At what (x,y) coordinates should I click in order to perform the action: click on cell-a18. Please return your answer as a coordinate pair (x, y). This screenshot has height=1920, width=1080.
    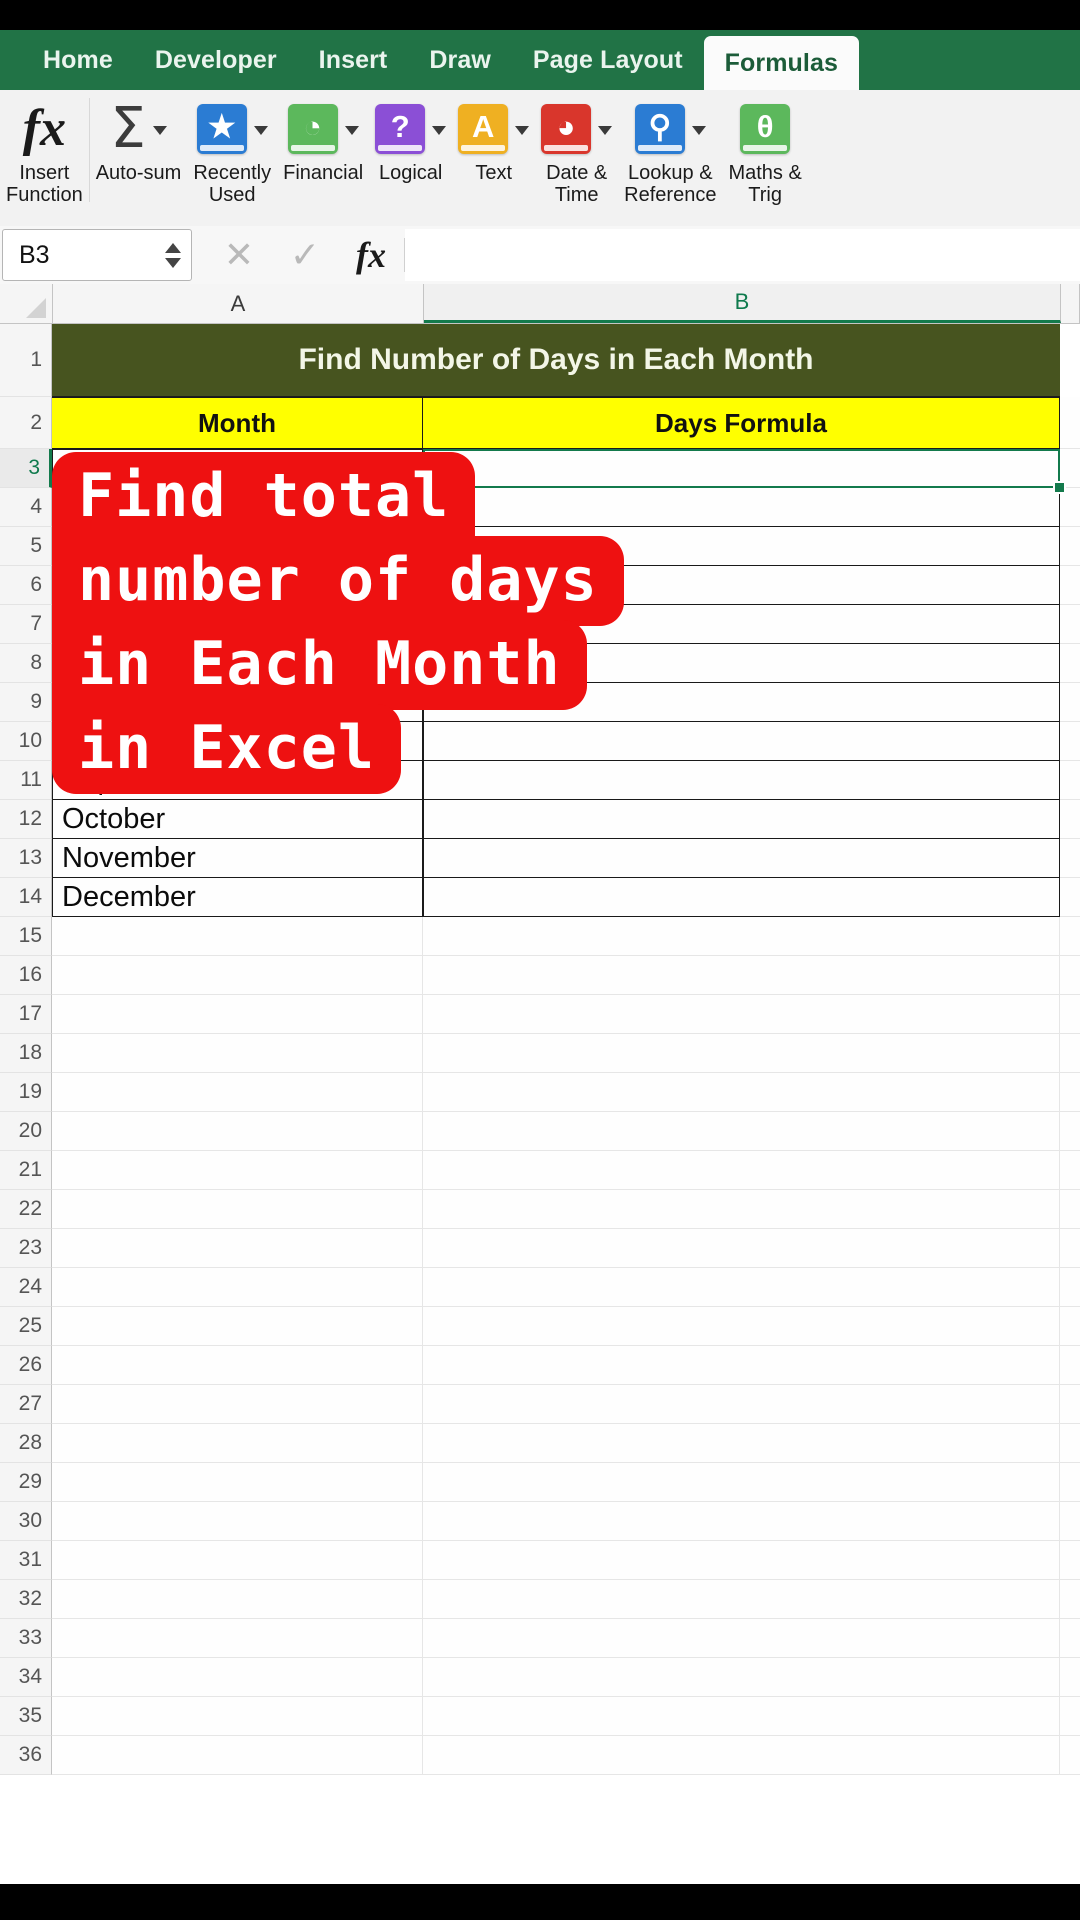
    Looking at the image, I should click on (237, 1053).